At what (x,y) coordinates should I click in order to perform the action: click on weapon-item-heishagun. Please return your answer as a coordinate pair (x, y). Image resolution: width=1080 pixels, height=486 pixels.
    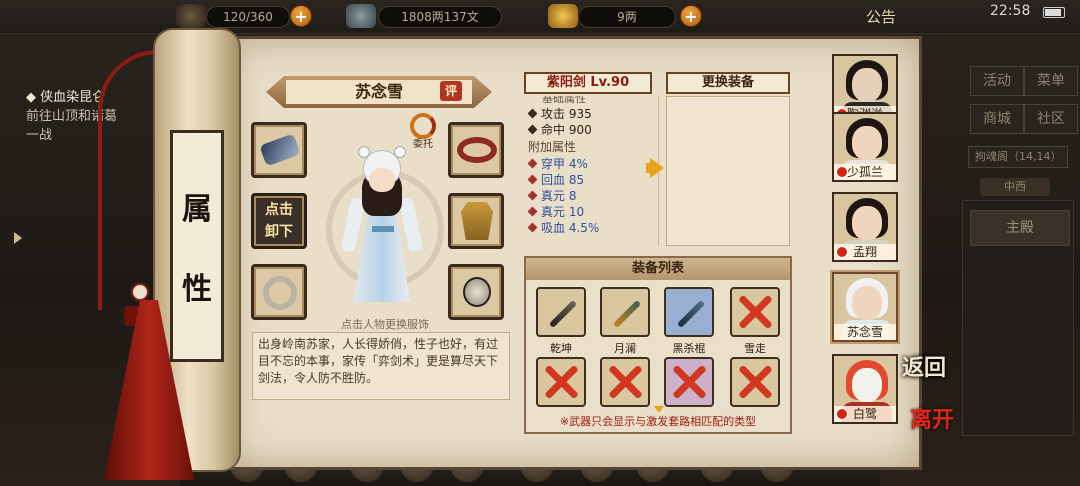
    Looking at the image, I should click on (689, 312).